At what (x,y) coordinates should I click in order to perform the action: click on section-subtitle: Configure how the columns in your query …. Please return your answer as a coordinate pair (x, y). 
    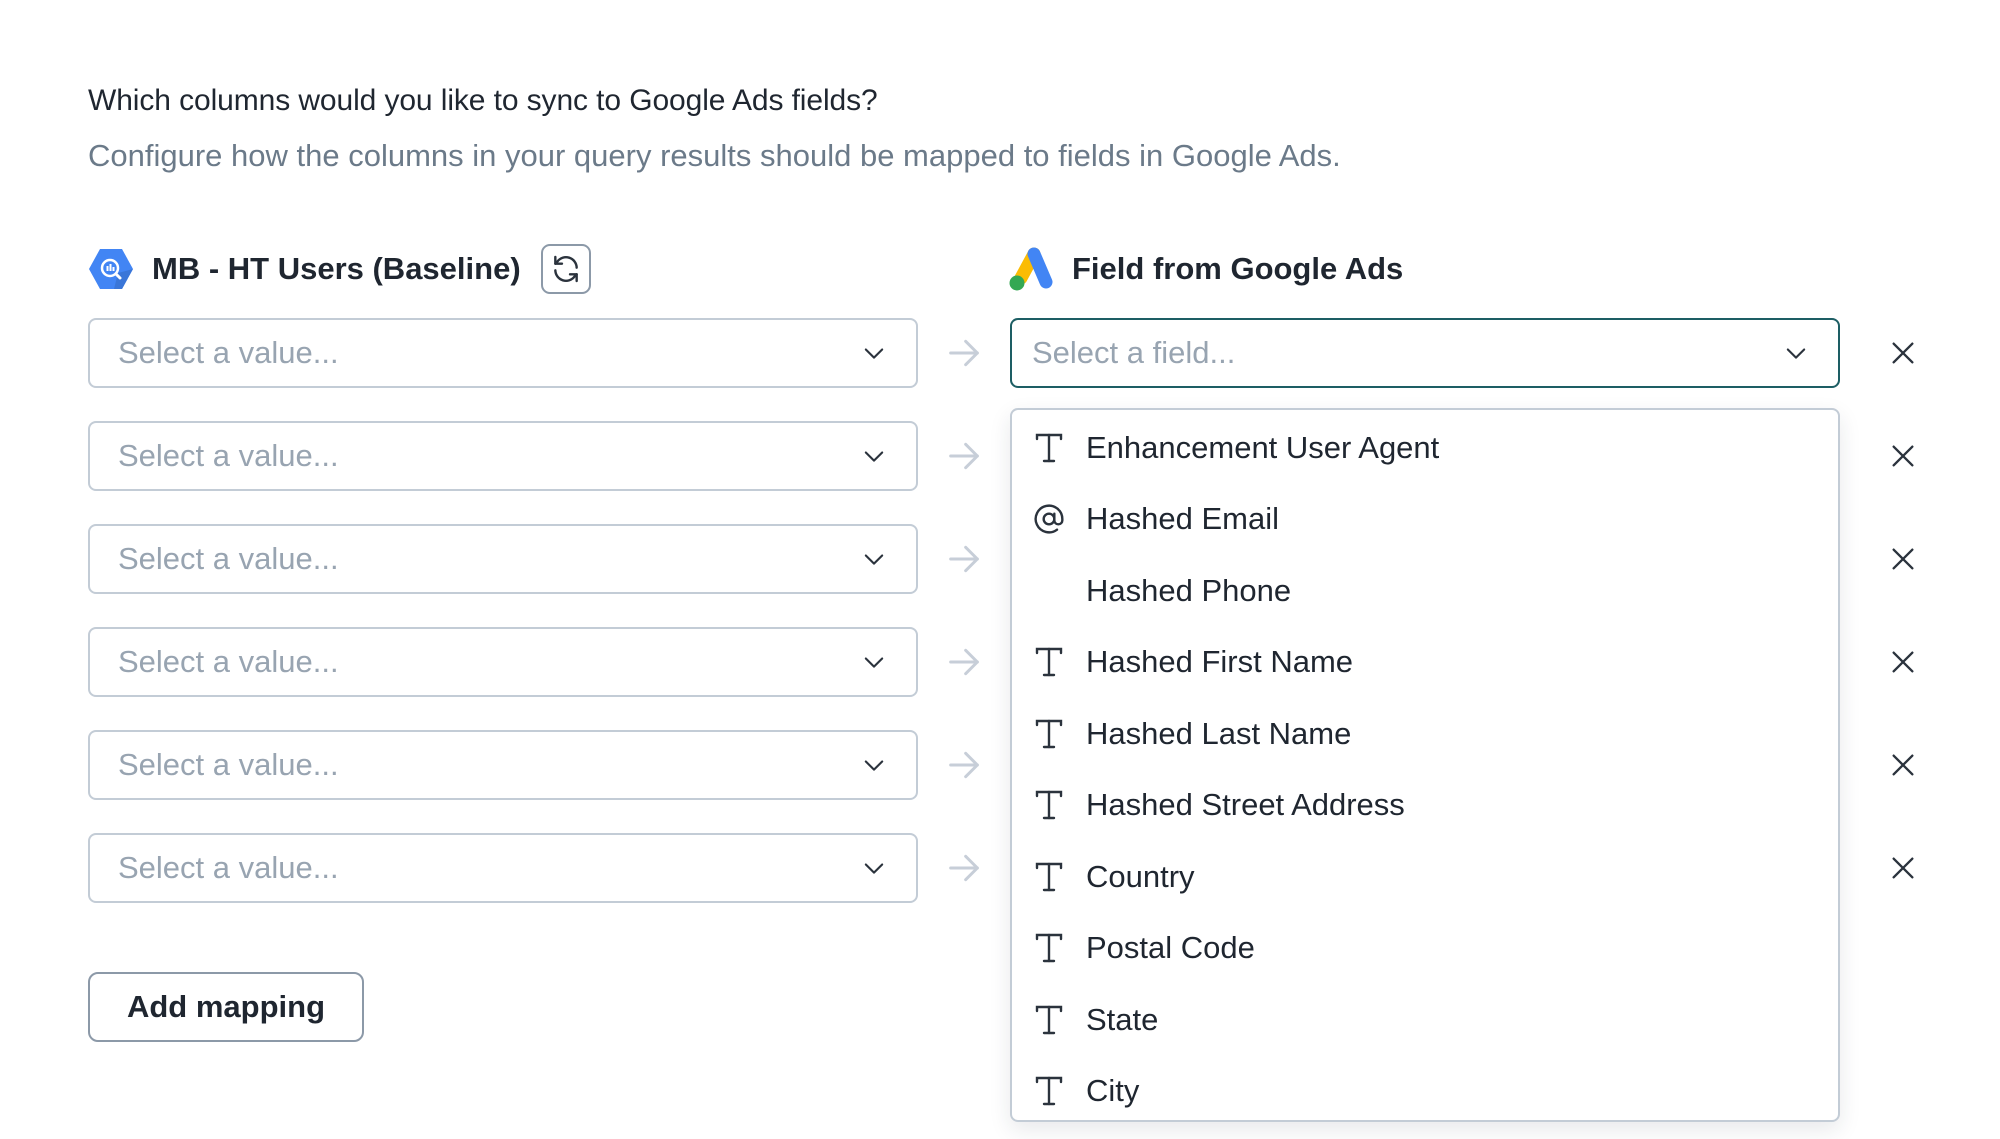
    Looking at the image, I should click on (714, 155).